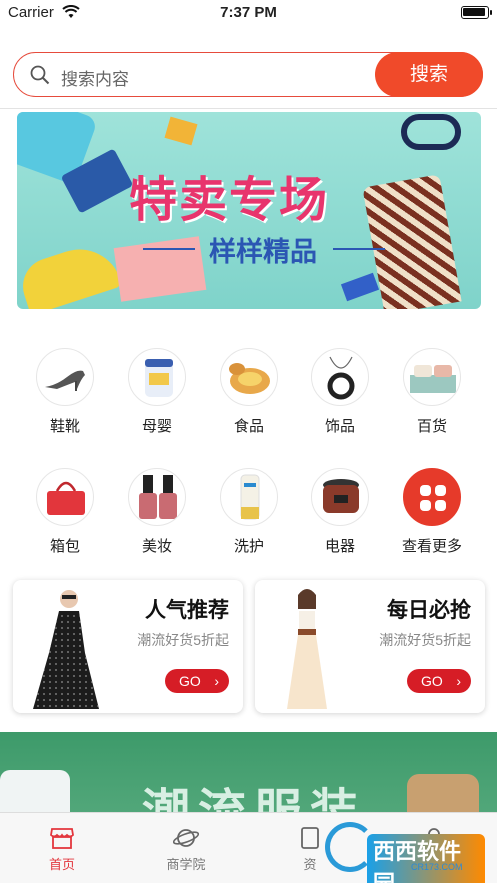 The height and width of the screenshot is (883, 497). I want to click on category-bags: 箱包, so click(65, 512).